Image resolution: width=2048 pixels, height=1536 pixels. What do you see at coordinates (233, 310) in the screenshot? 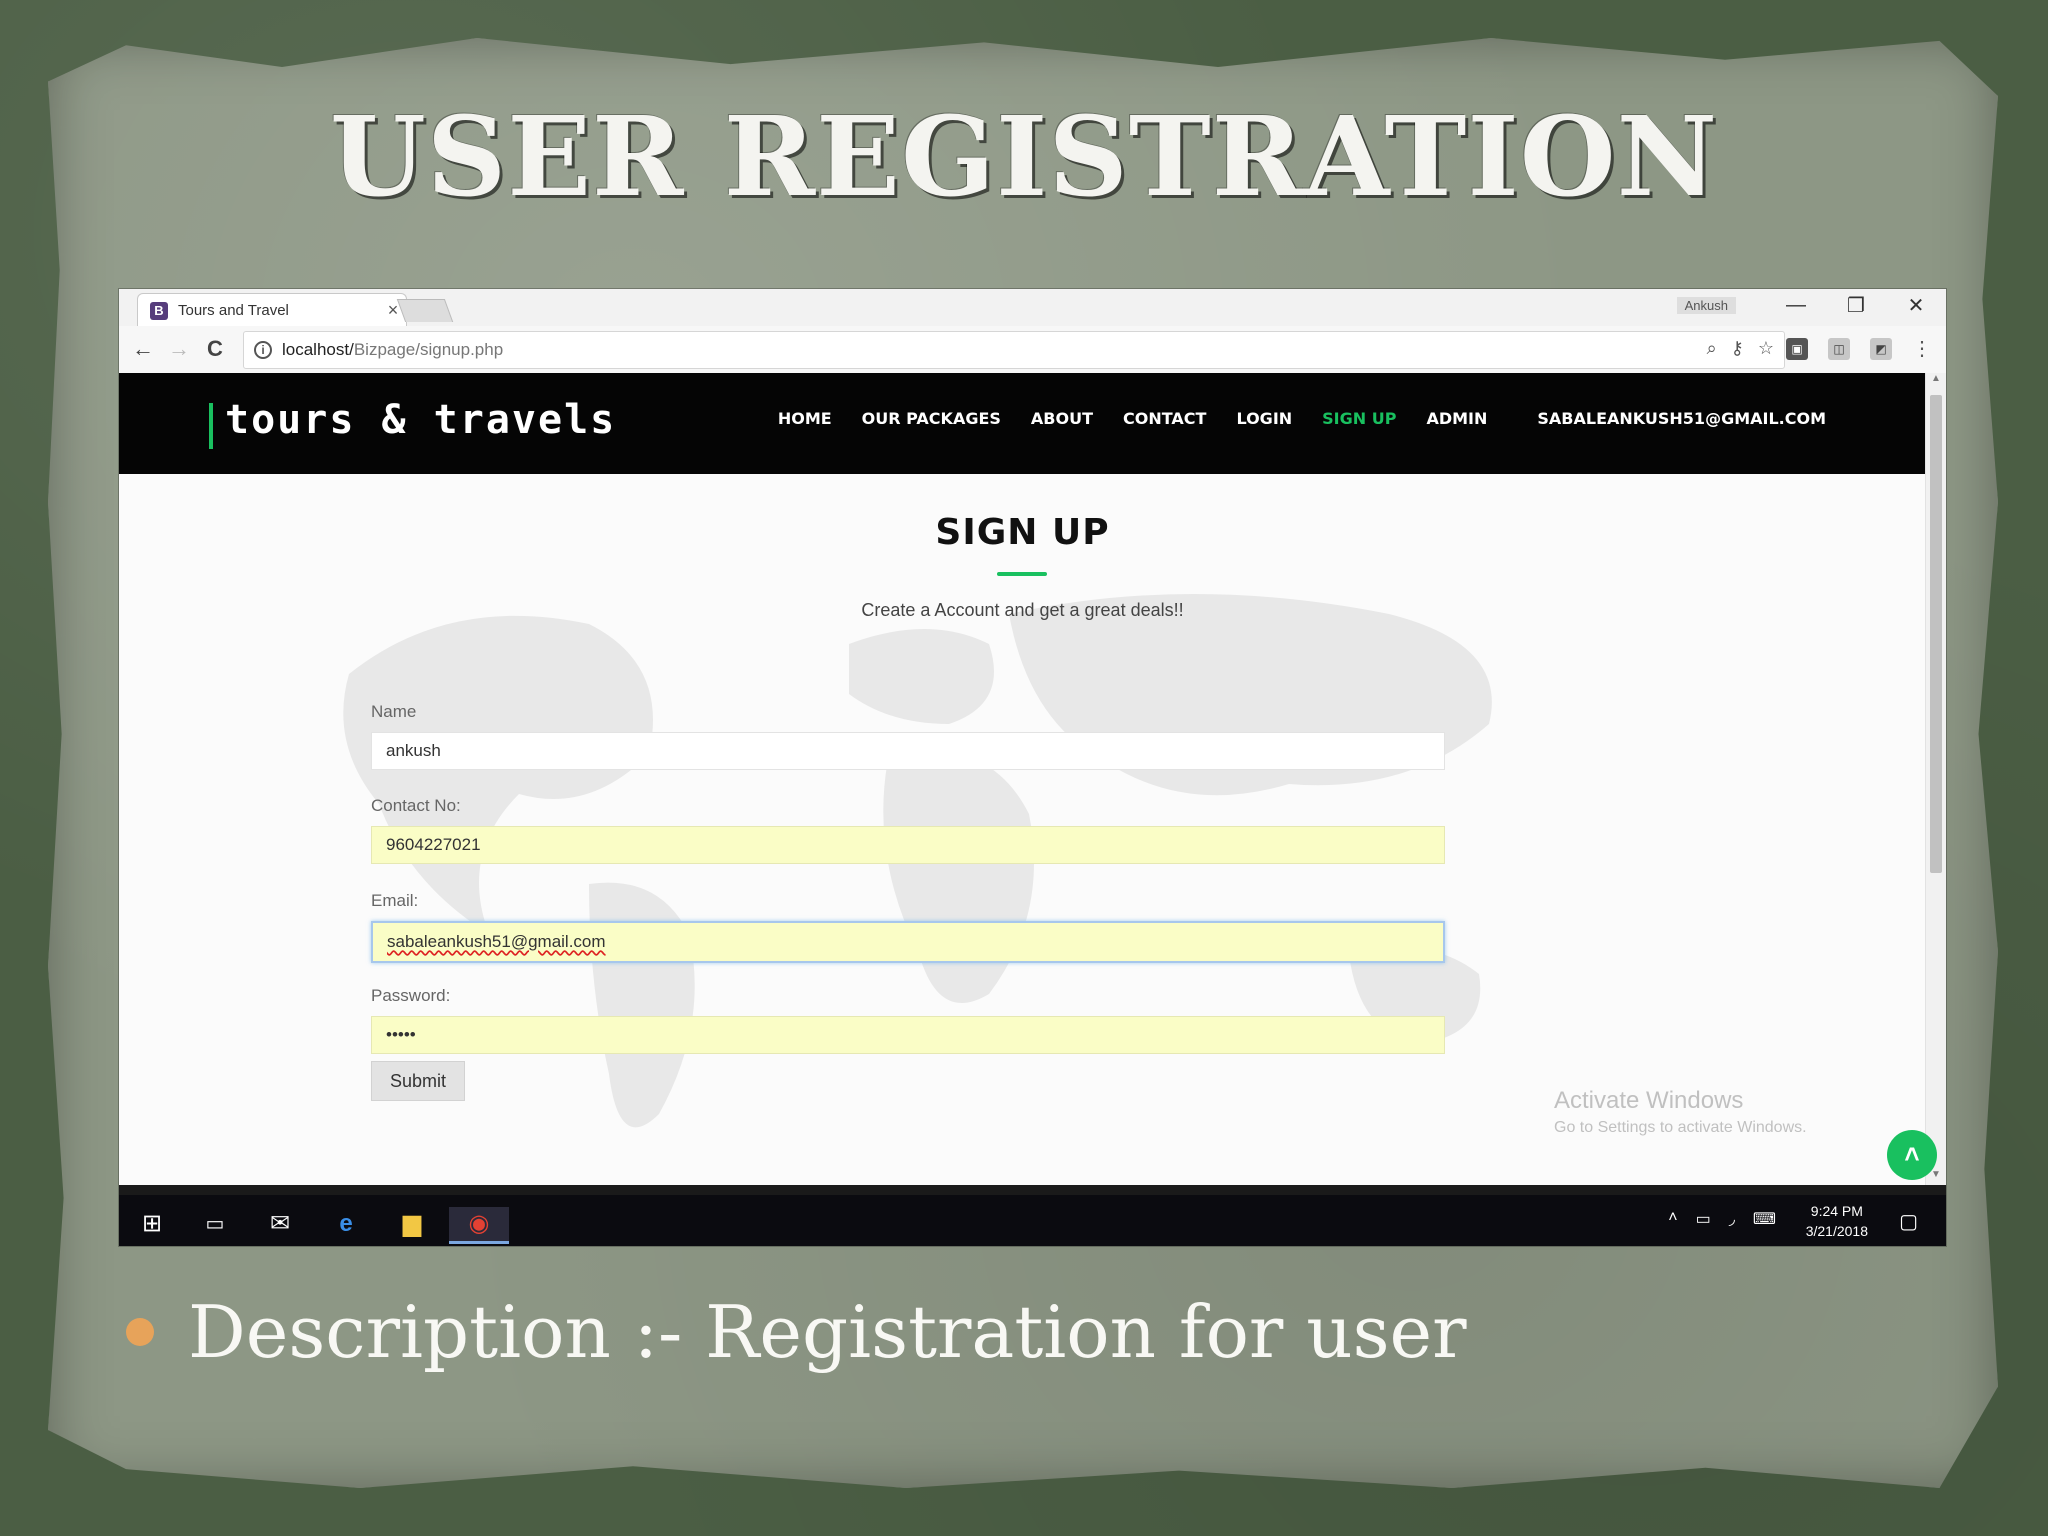
I see `tab-title: Tours and Travel` at bounding box center [233, 310].